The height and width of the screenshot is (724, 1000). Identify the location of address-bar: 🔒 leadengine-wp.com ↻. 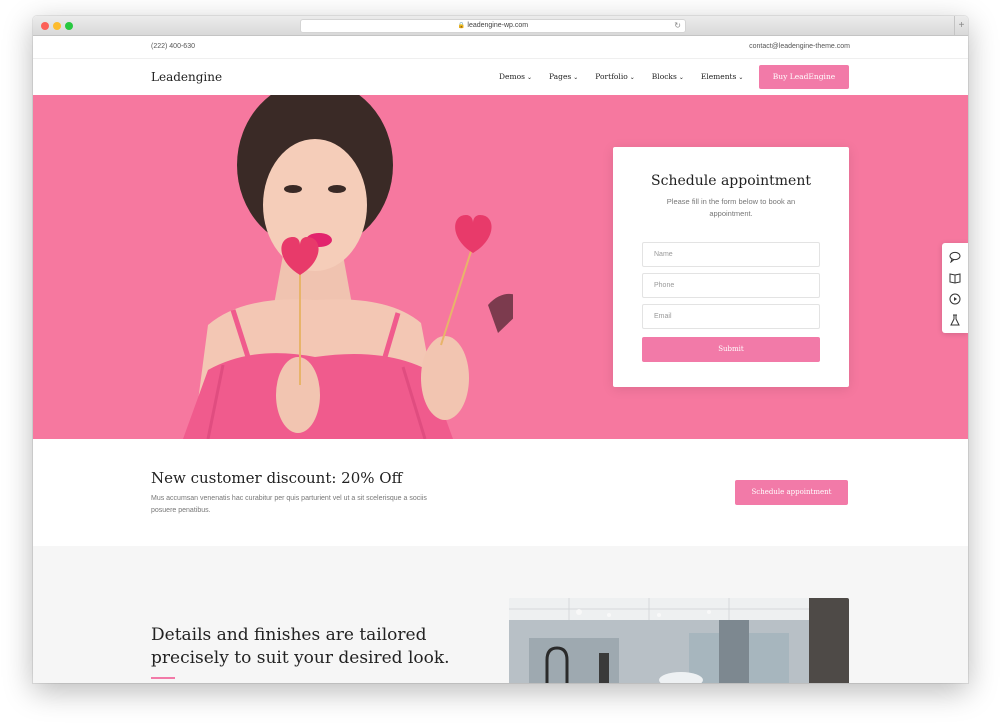
(493, 26).